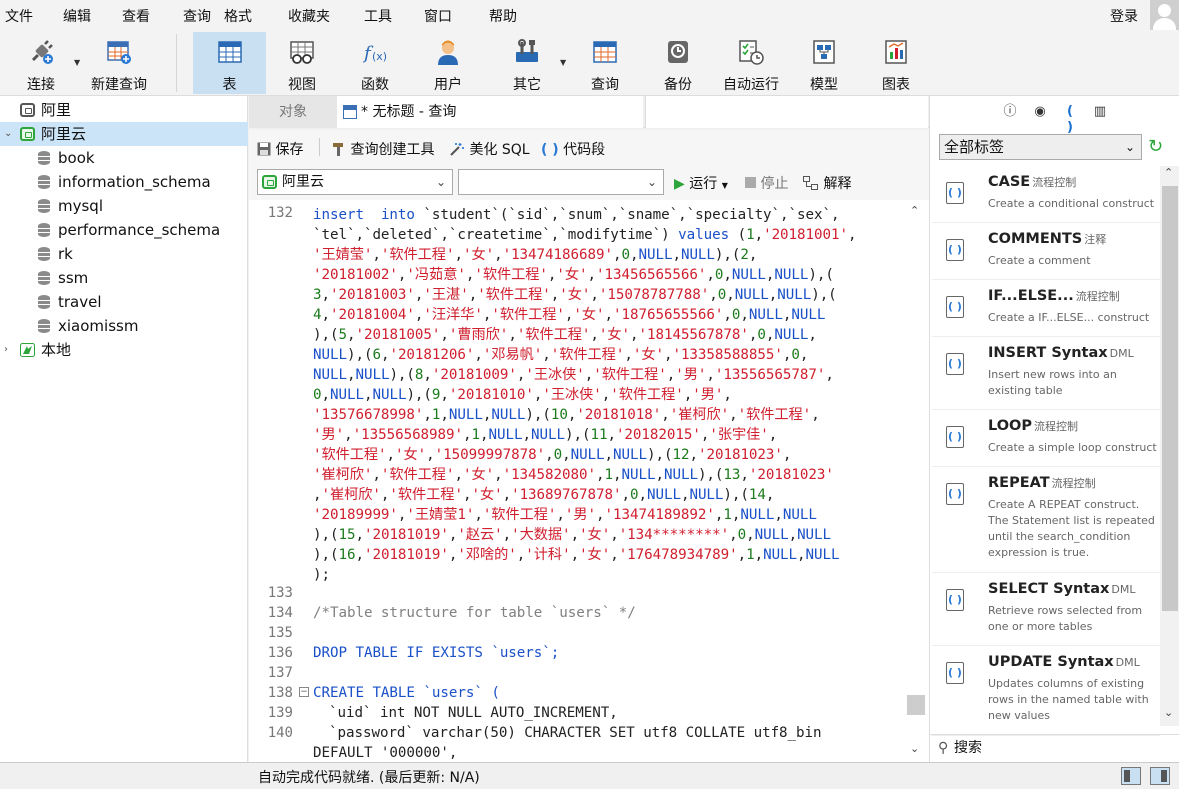 The height and width of the screenshot is (789, 1179). I want to click on menu-tools: 工具, so click(378, 16).